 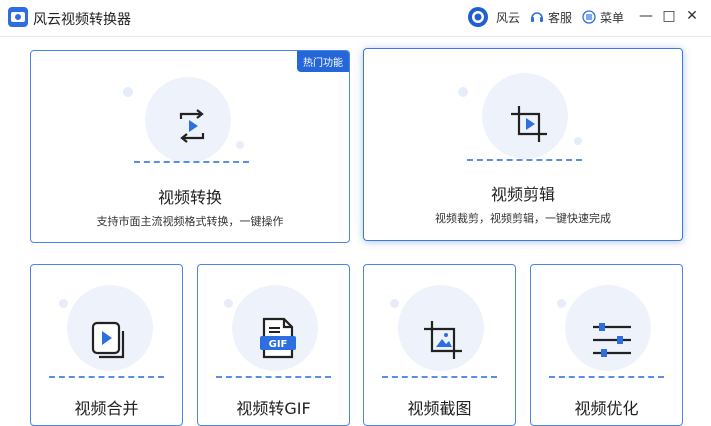 I want to click on title-bar: 风云视频转换器 风云 客服 菜单 — □ ✕, so click(x=355, y=18).